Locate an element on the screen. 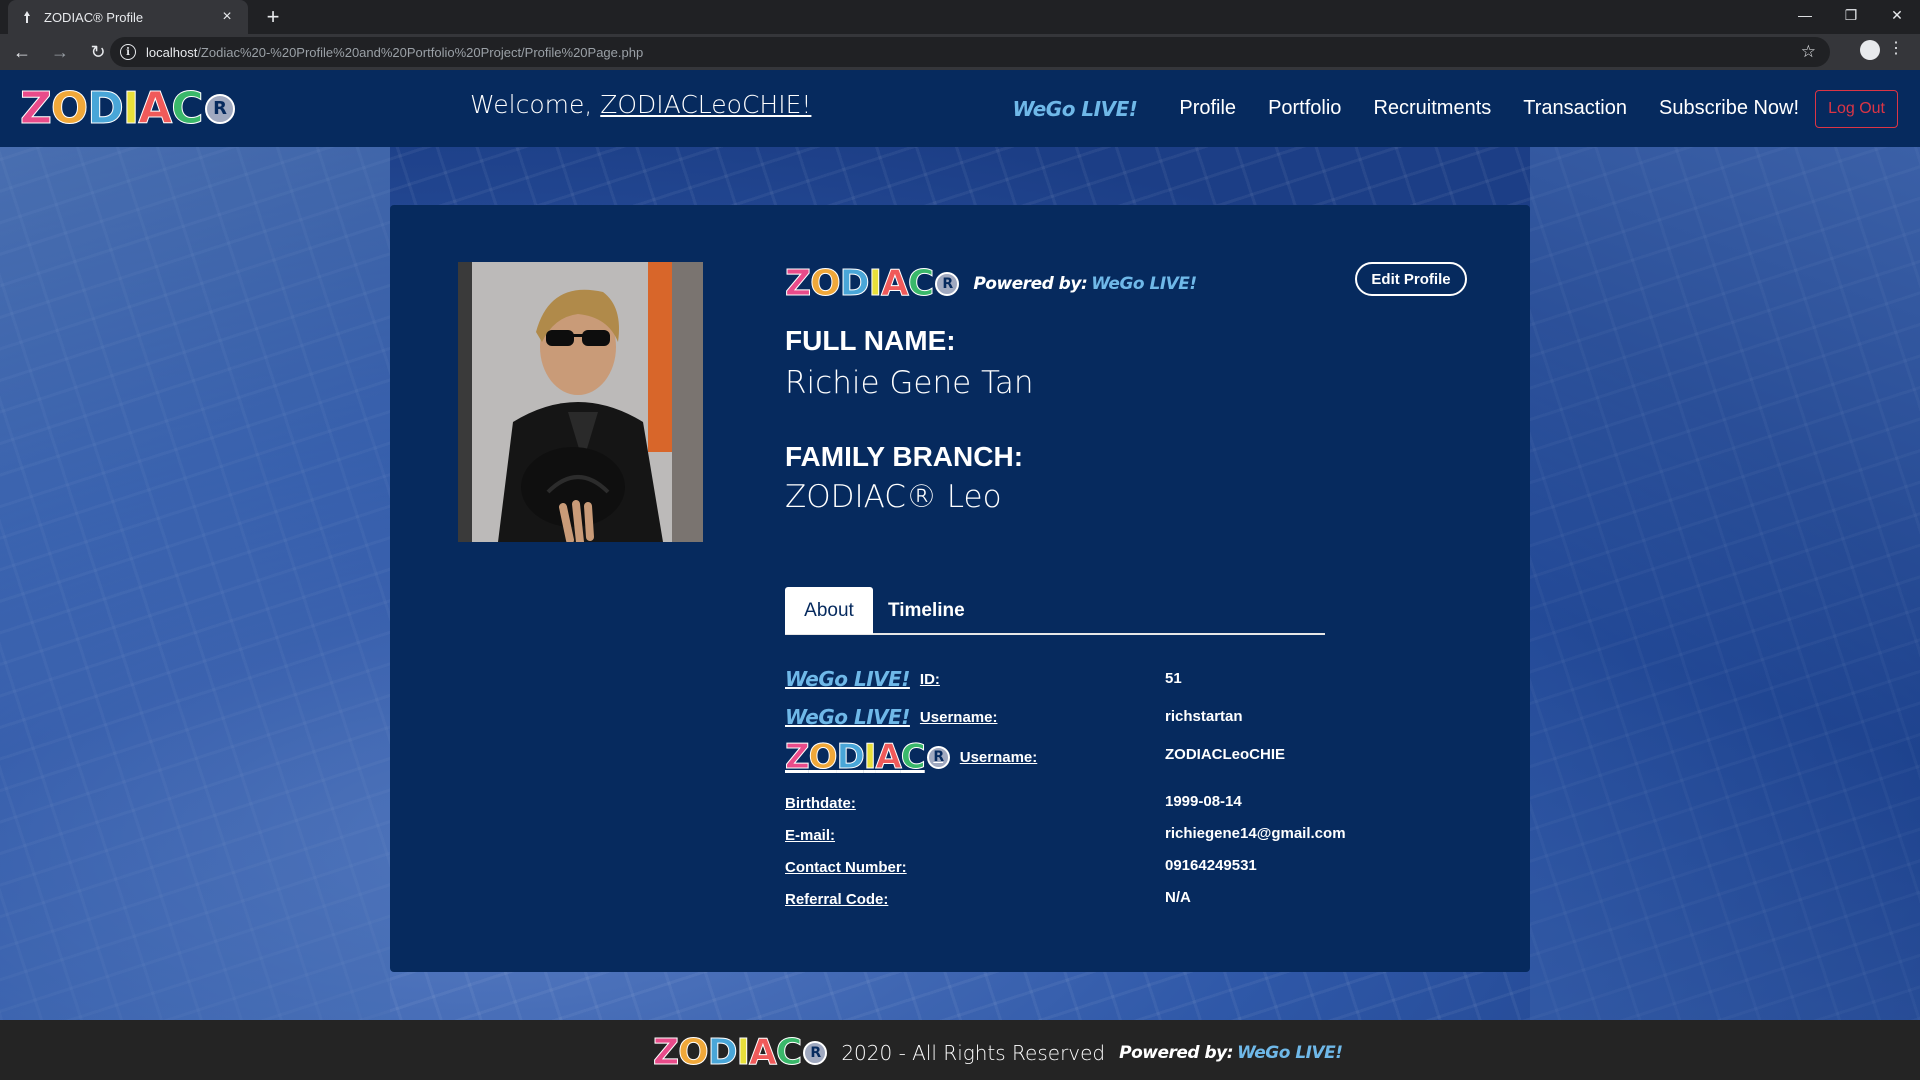 The image size is (1920, 1080). zodiac-logo-small: ZODIACR is located at coordinates (867, 757).